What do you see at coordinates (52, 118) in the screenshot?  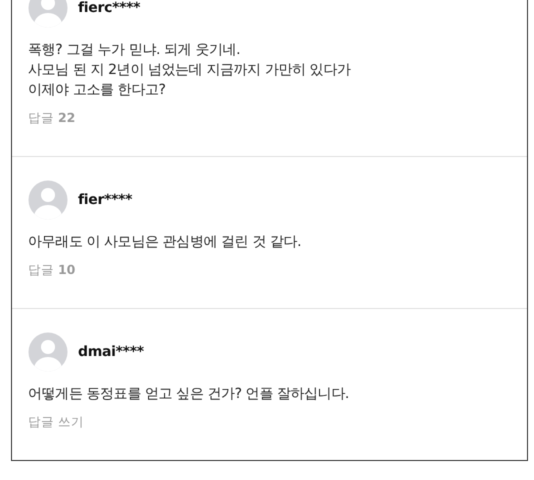 I see `reply-link: 답글 22` at bounding box center [52, 118].